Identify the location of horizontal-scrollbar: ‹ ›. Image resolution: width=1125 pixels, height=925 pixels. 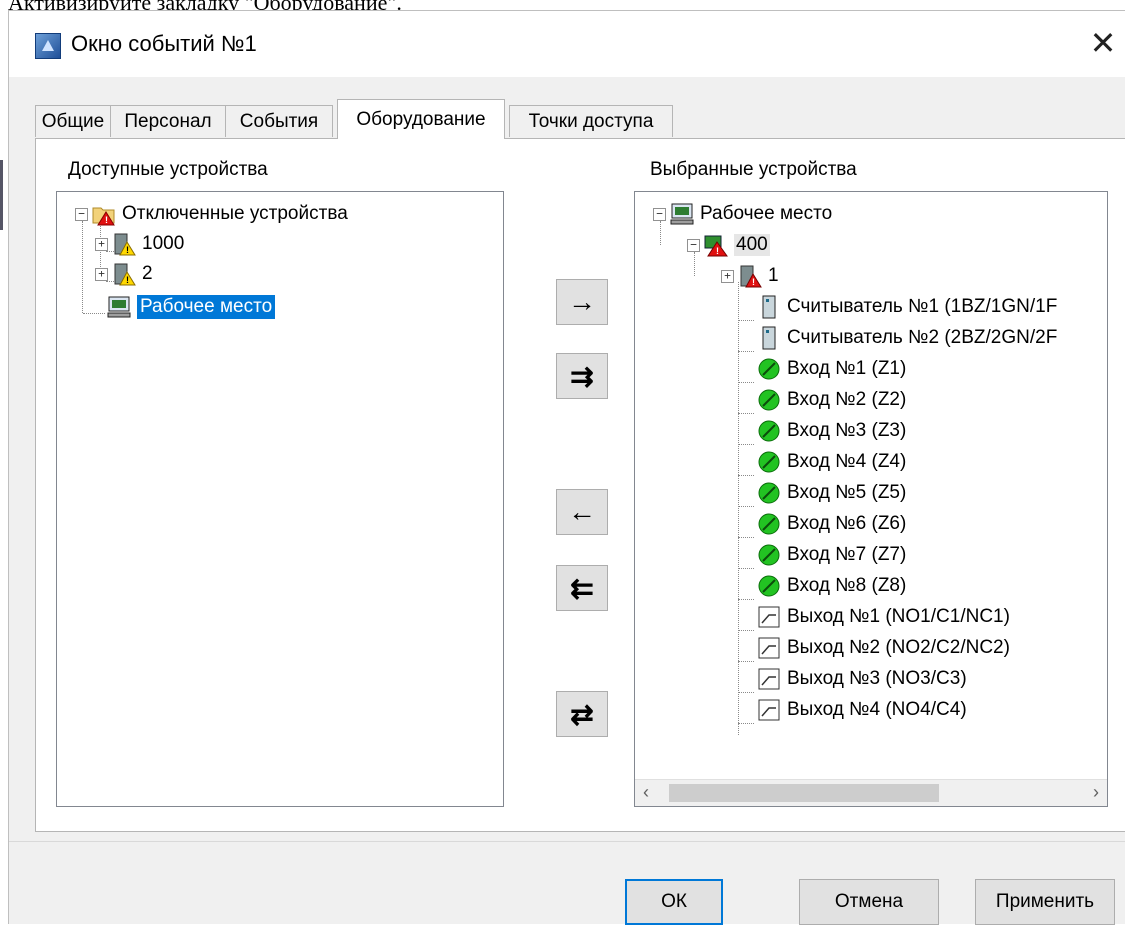
(871, 792).